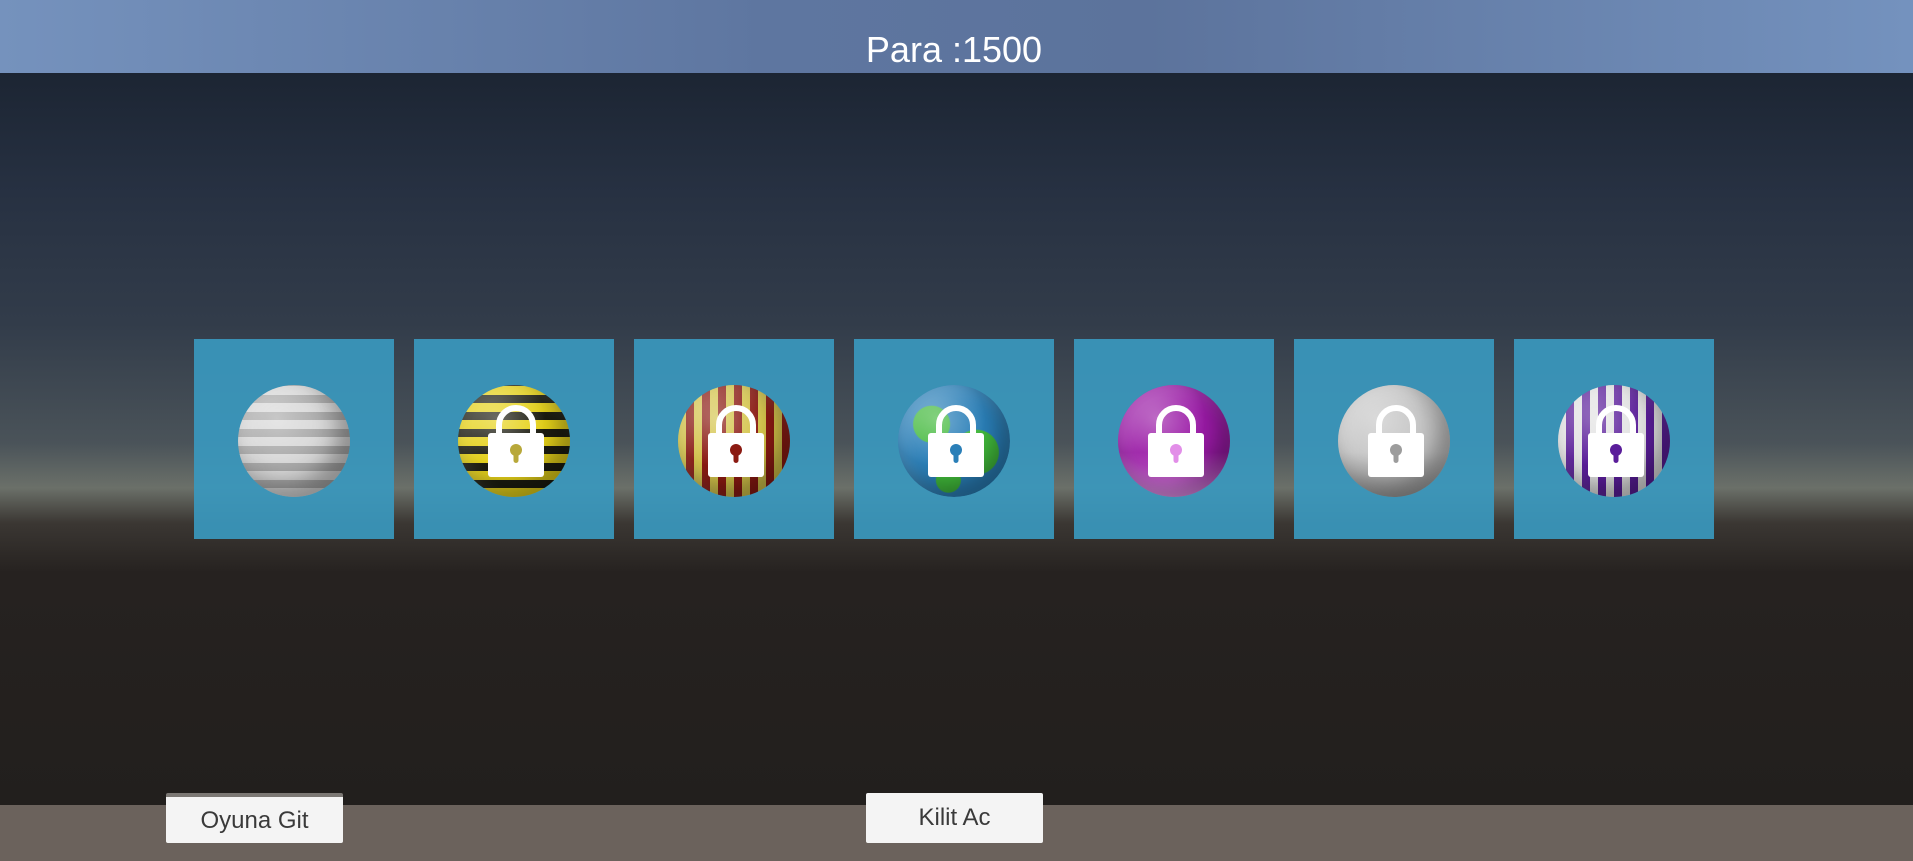 This screenshot has height=861, width=1913. I want to click on go-to-game-button: Oyuna Git, so click(254, 818).